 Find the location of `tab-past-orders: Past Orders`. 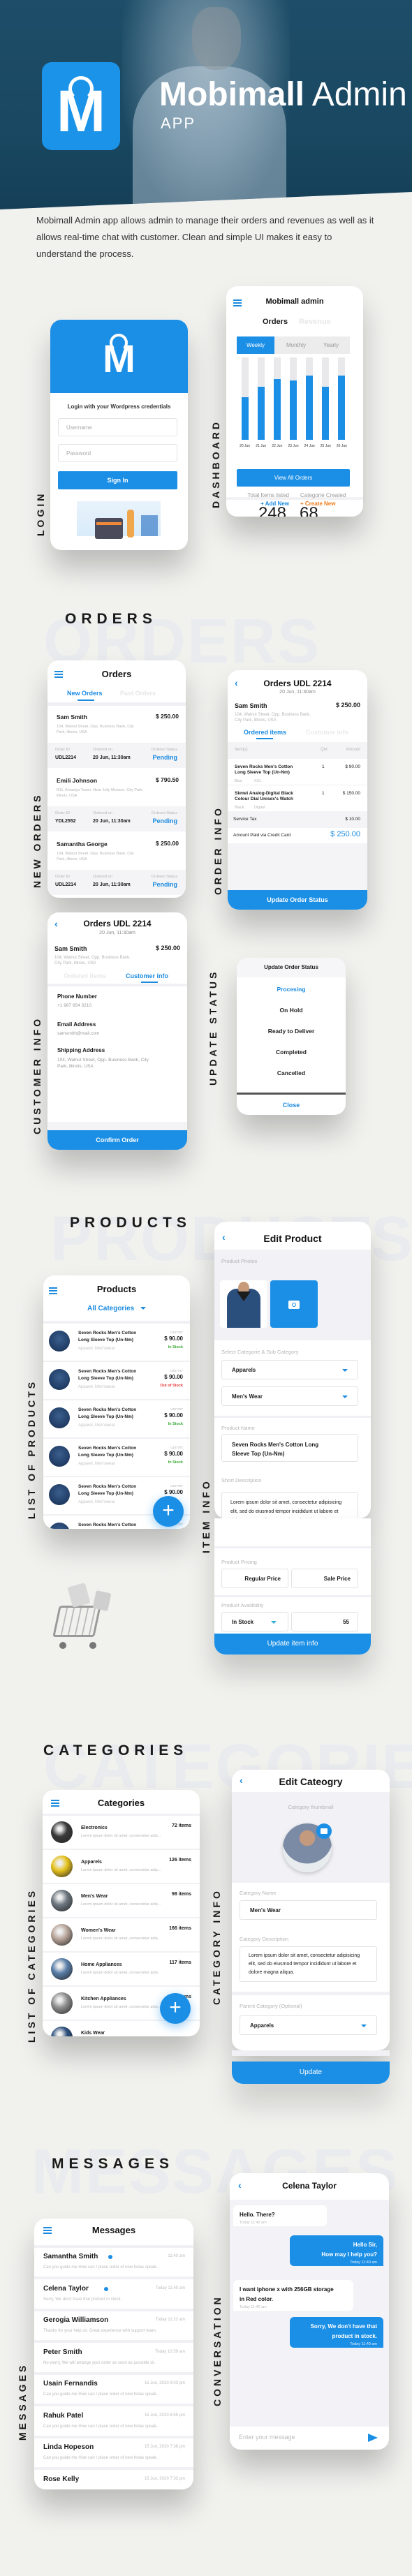

tab-past-orders: Past Orders is located at coordinates (138, 693).